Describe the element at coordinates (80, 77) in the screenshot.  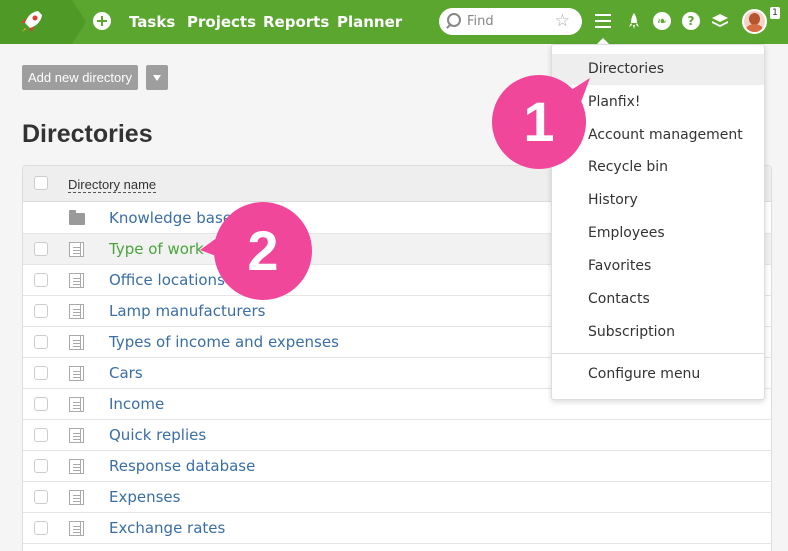
I see `add-directory-button: Add new directory` at that location.